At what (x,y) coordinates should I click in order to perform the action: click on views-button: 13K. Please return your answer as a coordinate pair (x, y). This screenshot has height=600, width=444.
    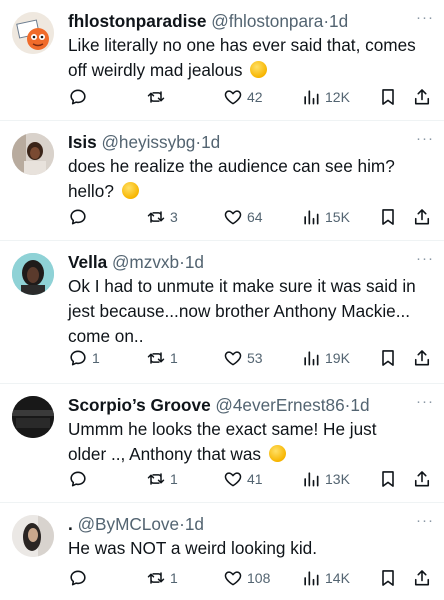
    Looking at the image, I should click on (325, 479).